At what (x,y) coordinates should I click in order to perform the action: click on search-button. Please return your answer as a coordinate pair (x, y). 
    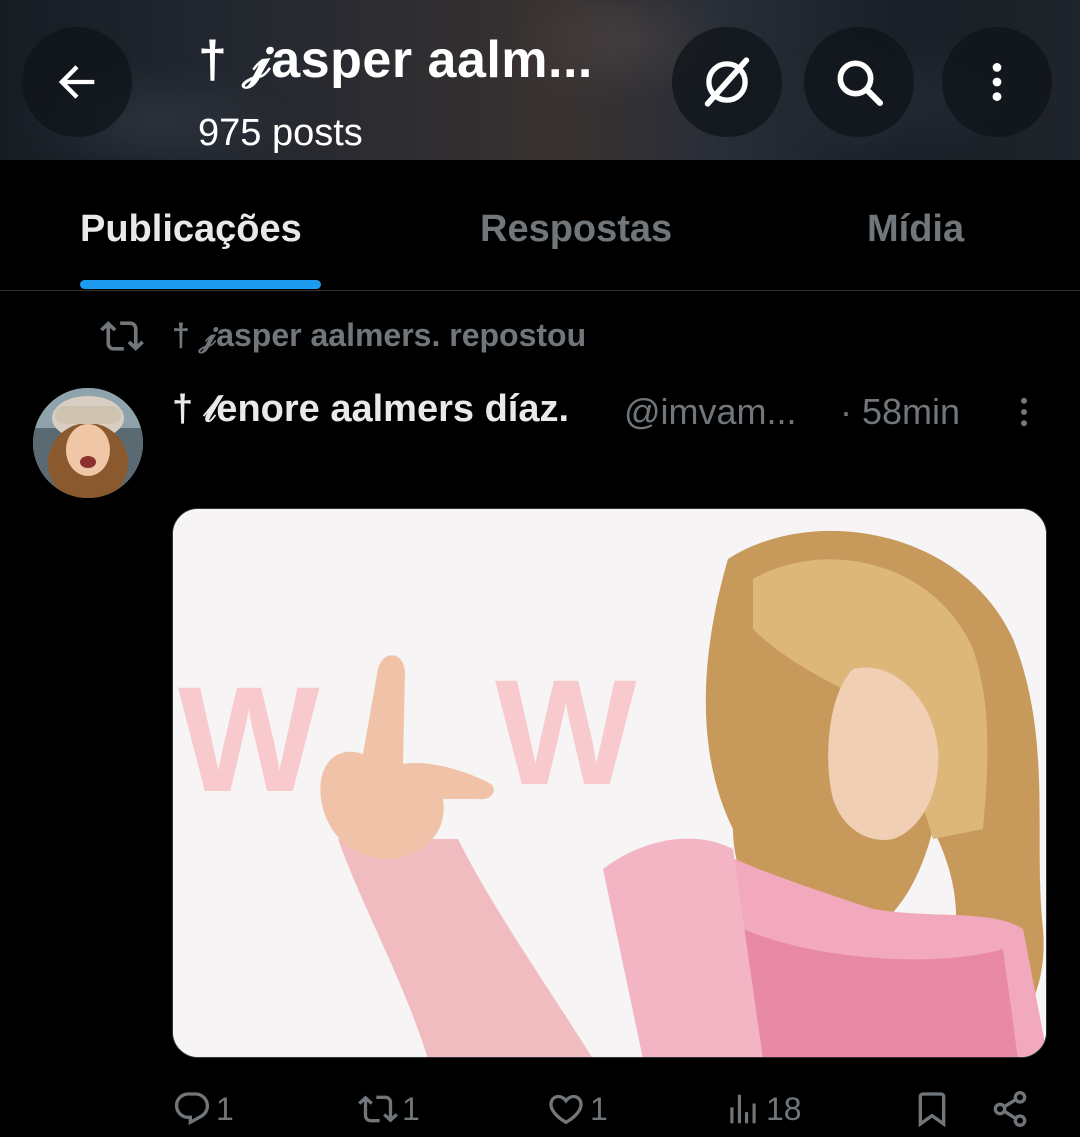
    Looking at the image, I should click on (859, 82).